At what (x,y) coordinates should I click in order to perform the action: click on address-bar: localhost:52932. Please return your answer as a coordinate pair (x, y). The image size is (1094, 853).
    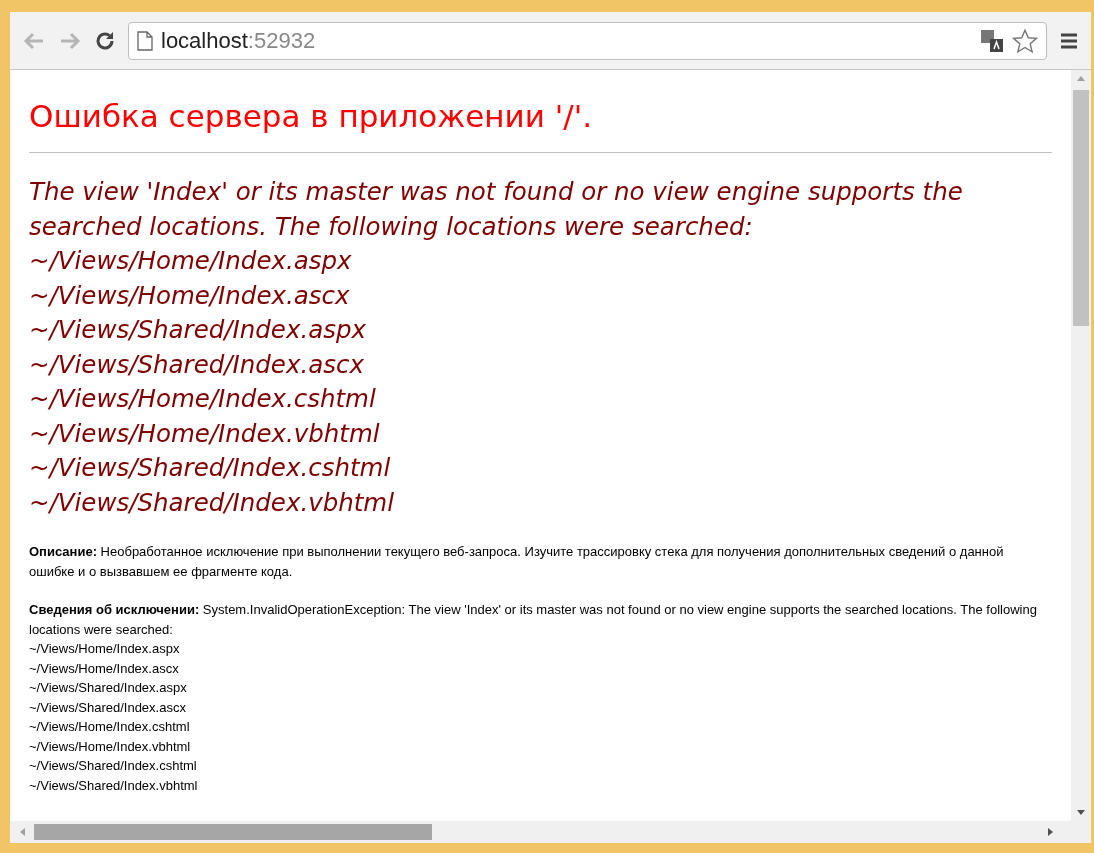
    Looking at the image, I should click on (587, 40).